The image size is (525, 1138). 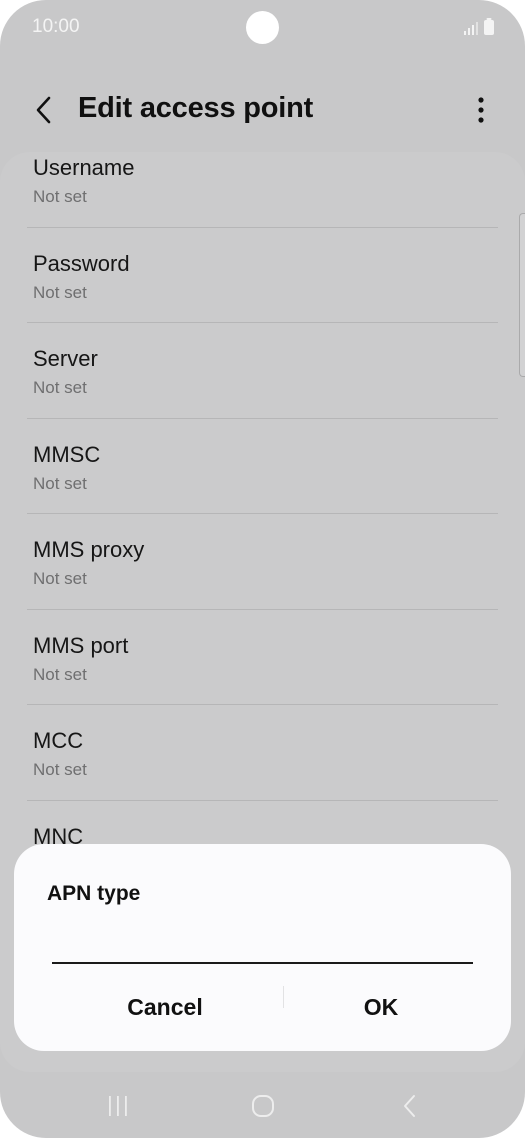 What do you see at coordinates (262, 371) in the screenshot?
I see `setting-server: Server Not set` at bounding box center [262, 371].